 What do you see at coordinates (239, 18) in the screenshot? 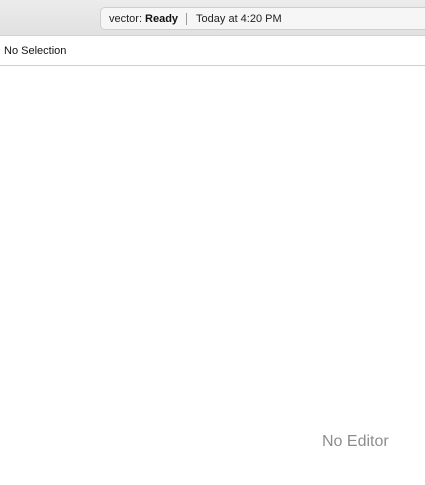
I see `status-timestamp: Today at 4:20 PM` at bounding box center [239, 18].